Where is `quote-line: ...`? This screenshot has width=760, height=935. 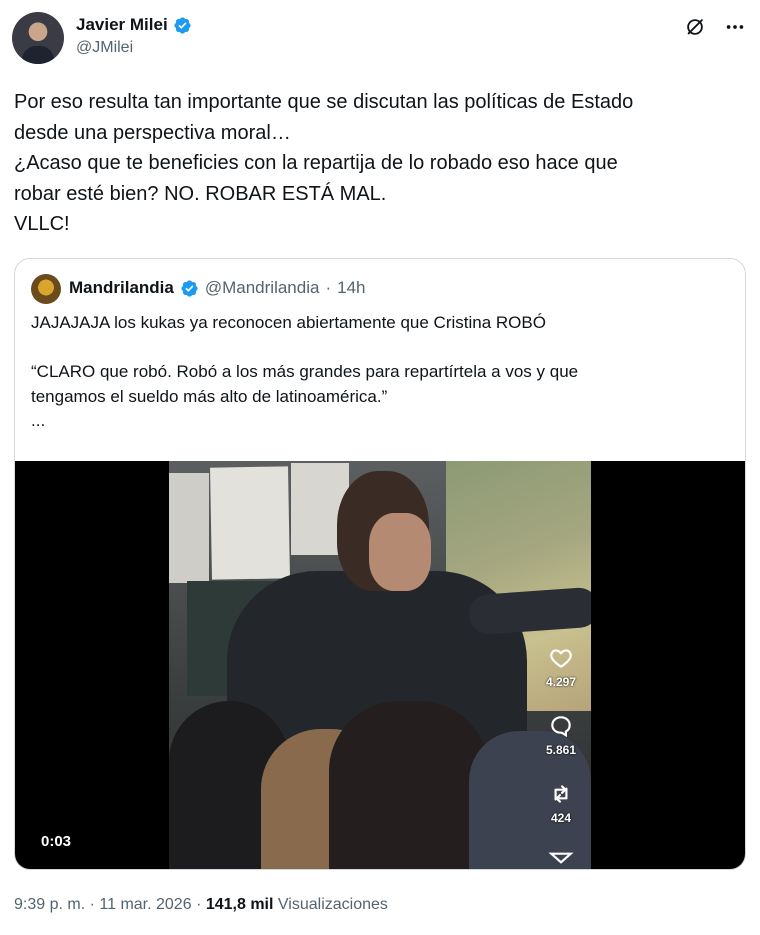 quote-line: ... is located at coordinates (38, 420).